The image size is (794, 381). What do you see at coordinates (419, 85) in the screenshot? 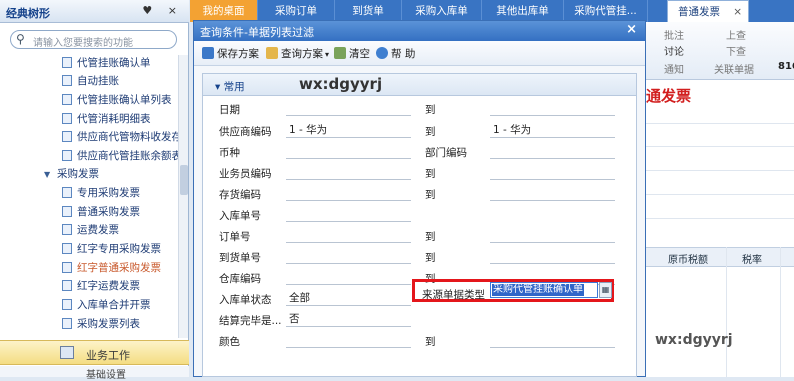
I see `section-header: ▾ 常用 wx:dgyyrj` at bounding box center [419, 85].